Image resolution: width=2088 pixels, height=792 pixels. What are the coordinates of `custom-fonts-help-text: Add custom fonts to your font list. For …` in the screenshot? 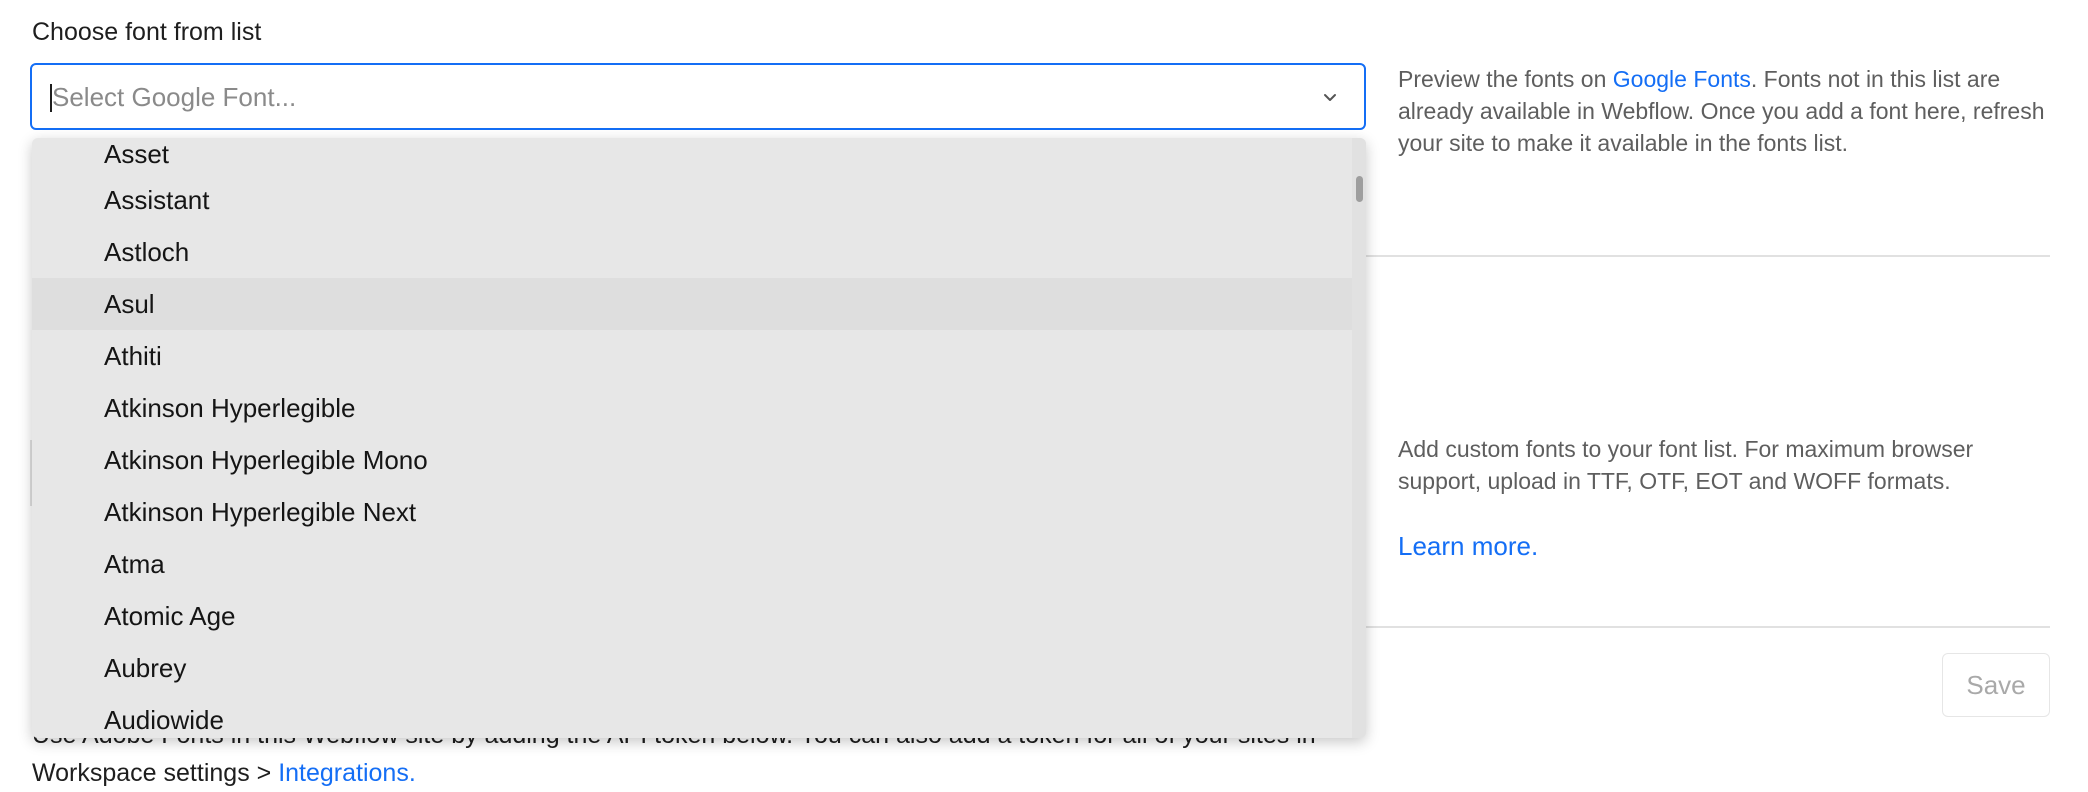 It's located at (1686, 465).